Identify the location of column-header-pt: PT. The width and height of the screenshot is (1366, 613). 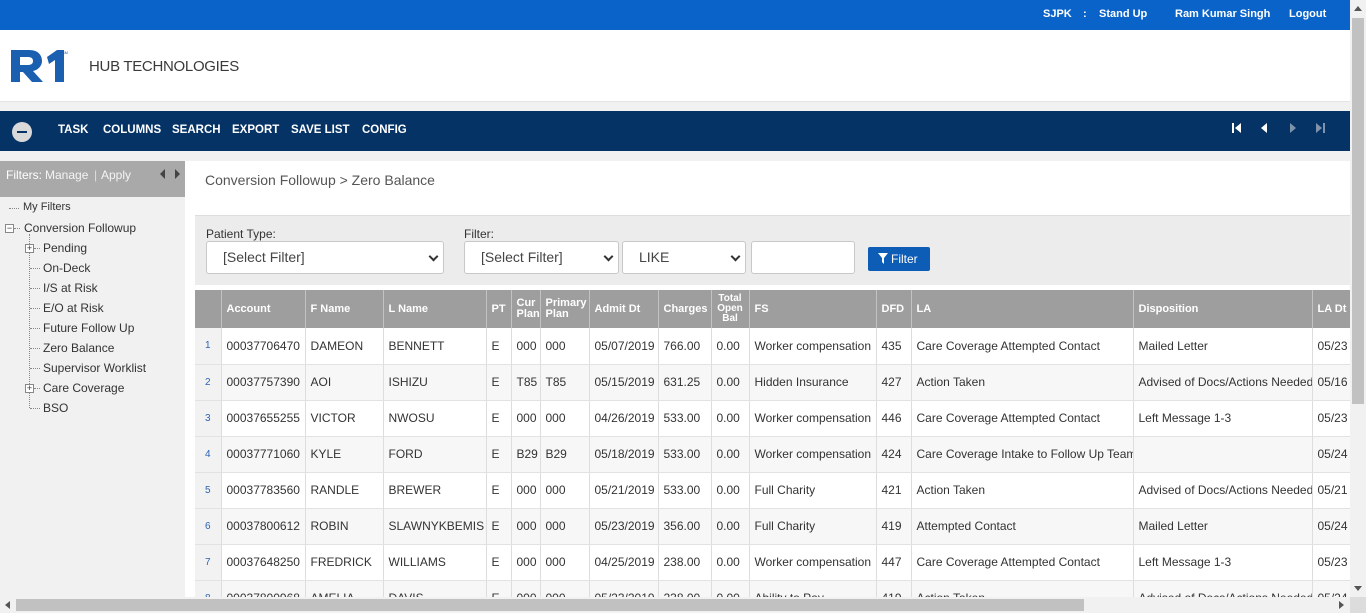
(499, 309).